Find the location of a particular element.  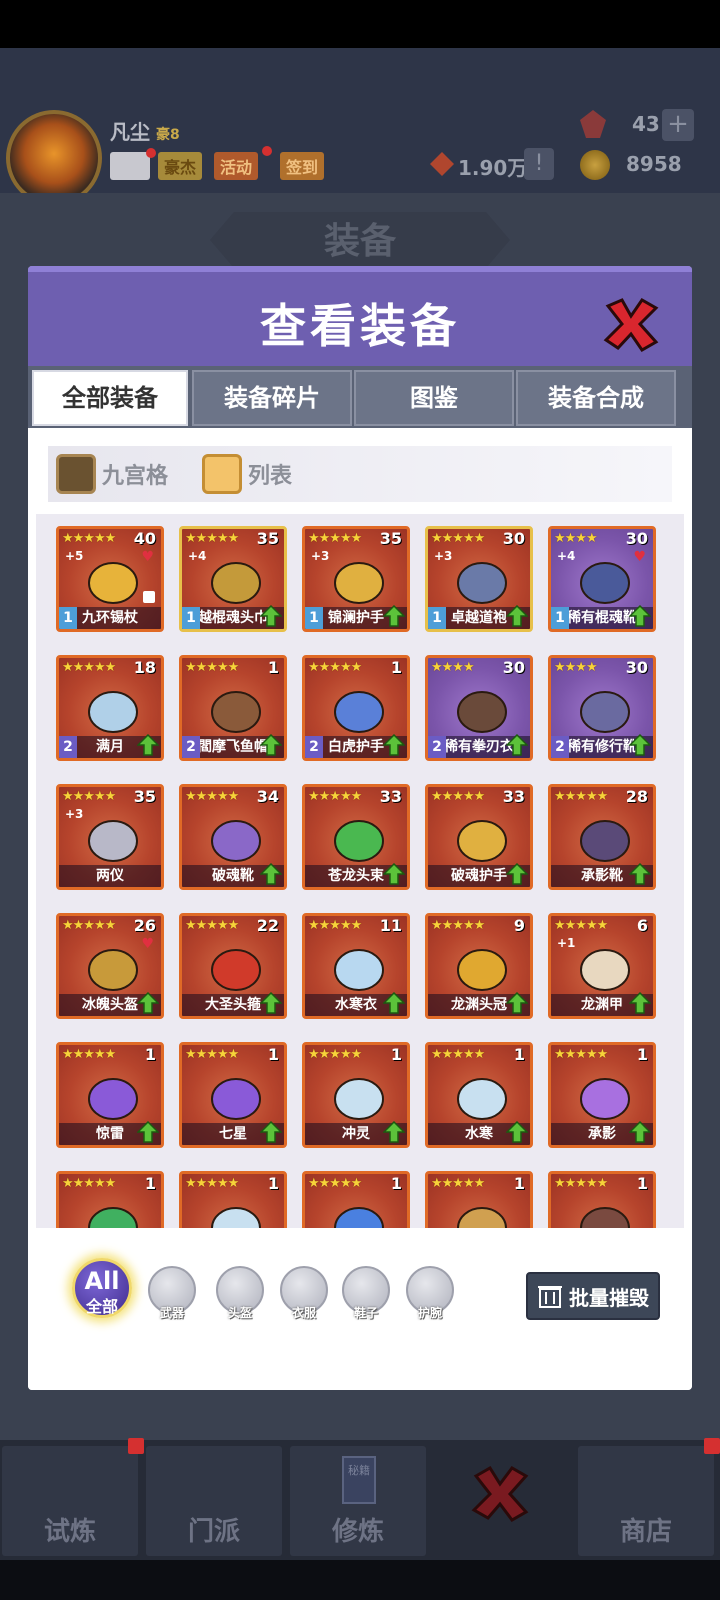

equipment-slot: ★★★★★ 1 白虎护手 2 is located at coordinates (356, 708).